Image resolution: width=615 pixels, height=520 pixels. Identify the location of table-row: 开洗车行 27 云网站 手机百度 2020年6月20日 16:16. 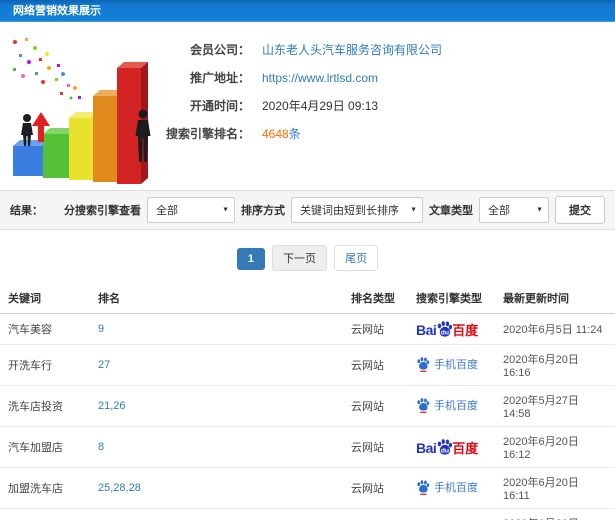
(307, 365).